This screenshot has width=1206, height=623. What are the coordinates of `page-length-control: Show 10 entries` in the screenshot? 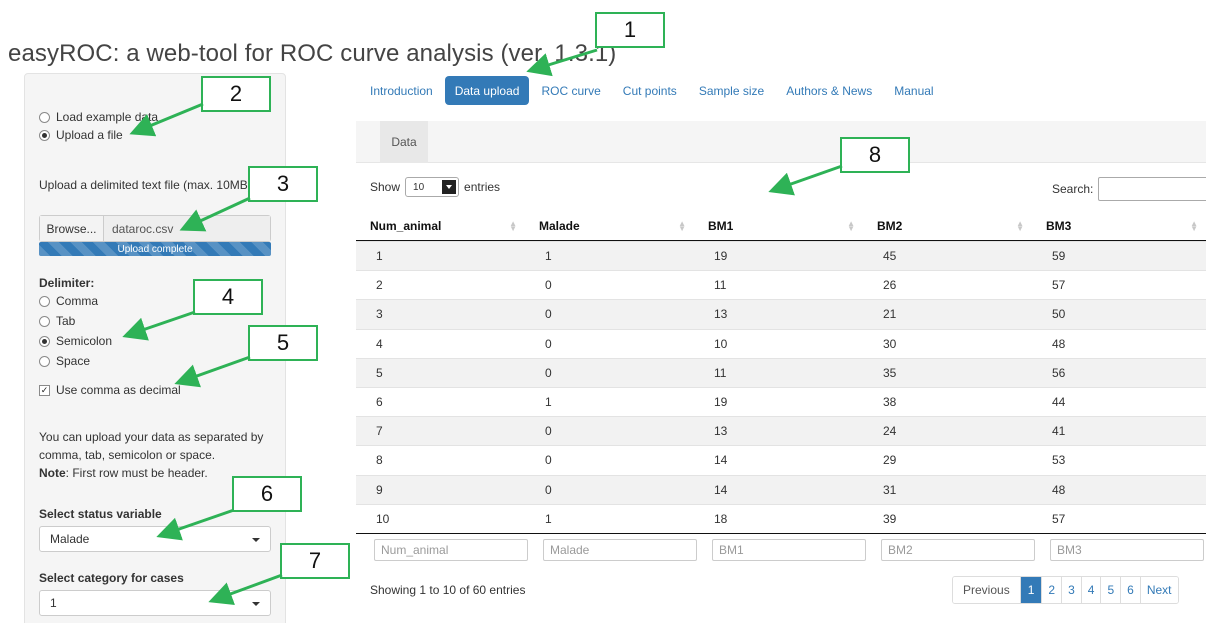 It's located at (435, 187).